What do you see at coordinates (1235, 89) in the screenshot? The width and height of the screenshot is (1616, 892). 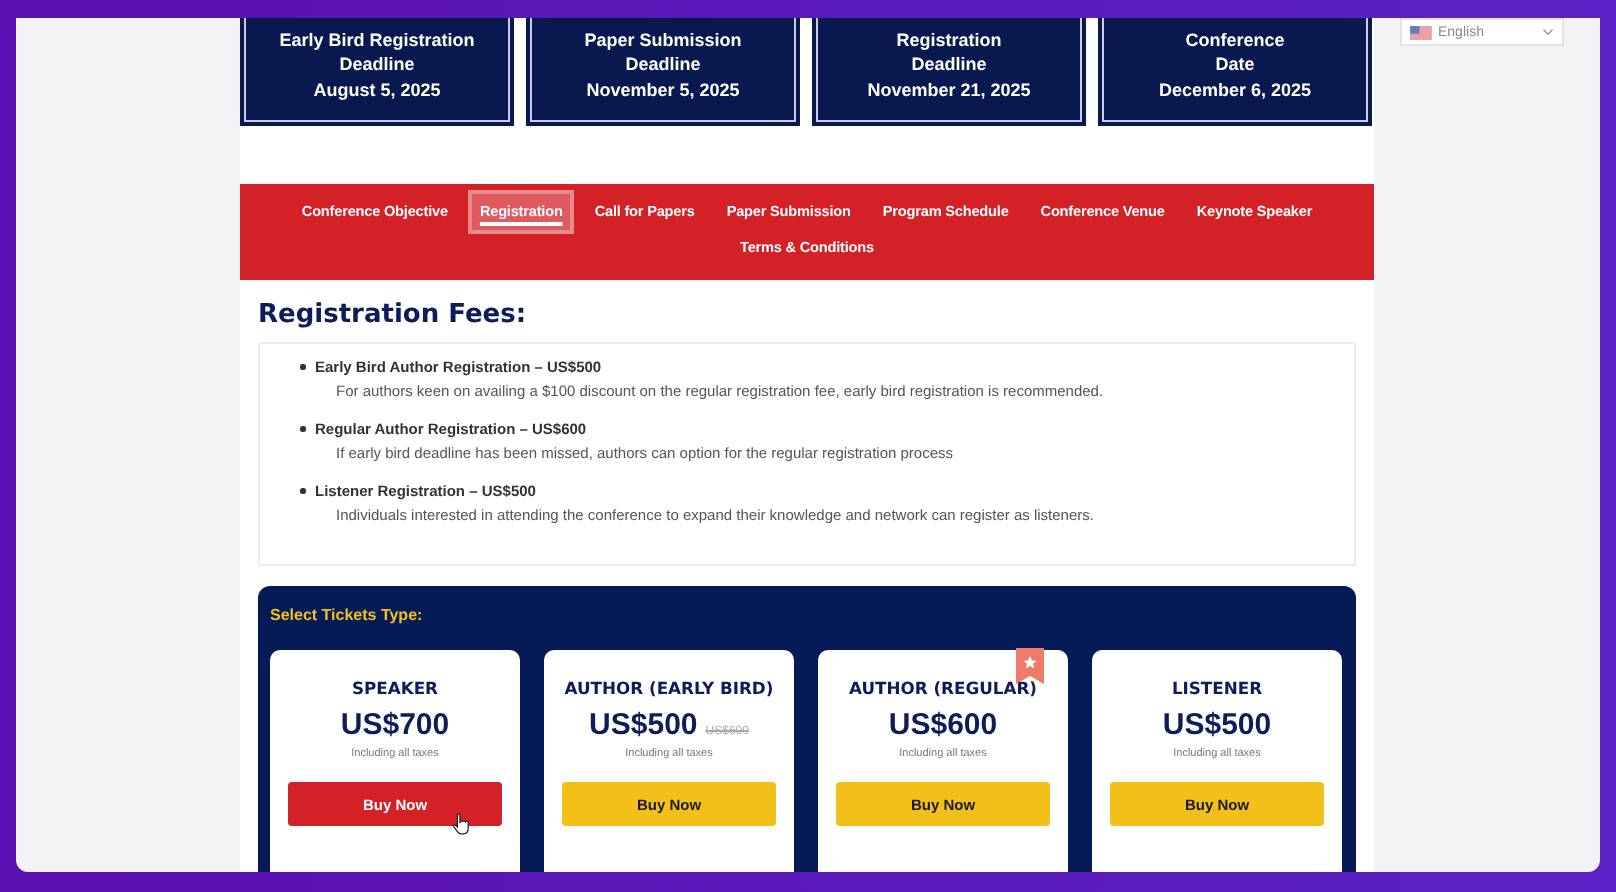 I see `deadline-date: December 6, 2025` at bounding box center [1235, 89].